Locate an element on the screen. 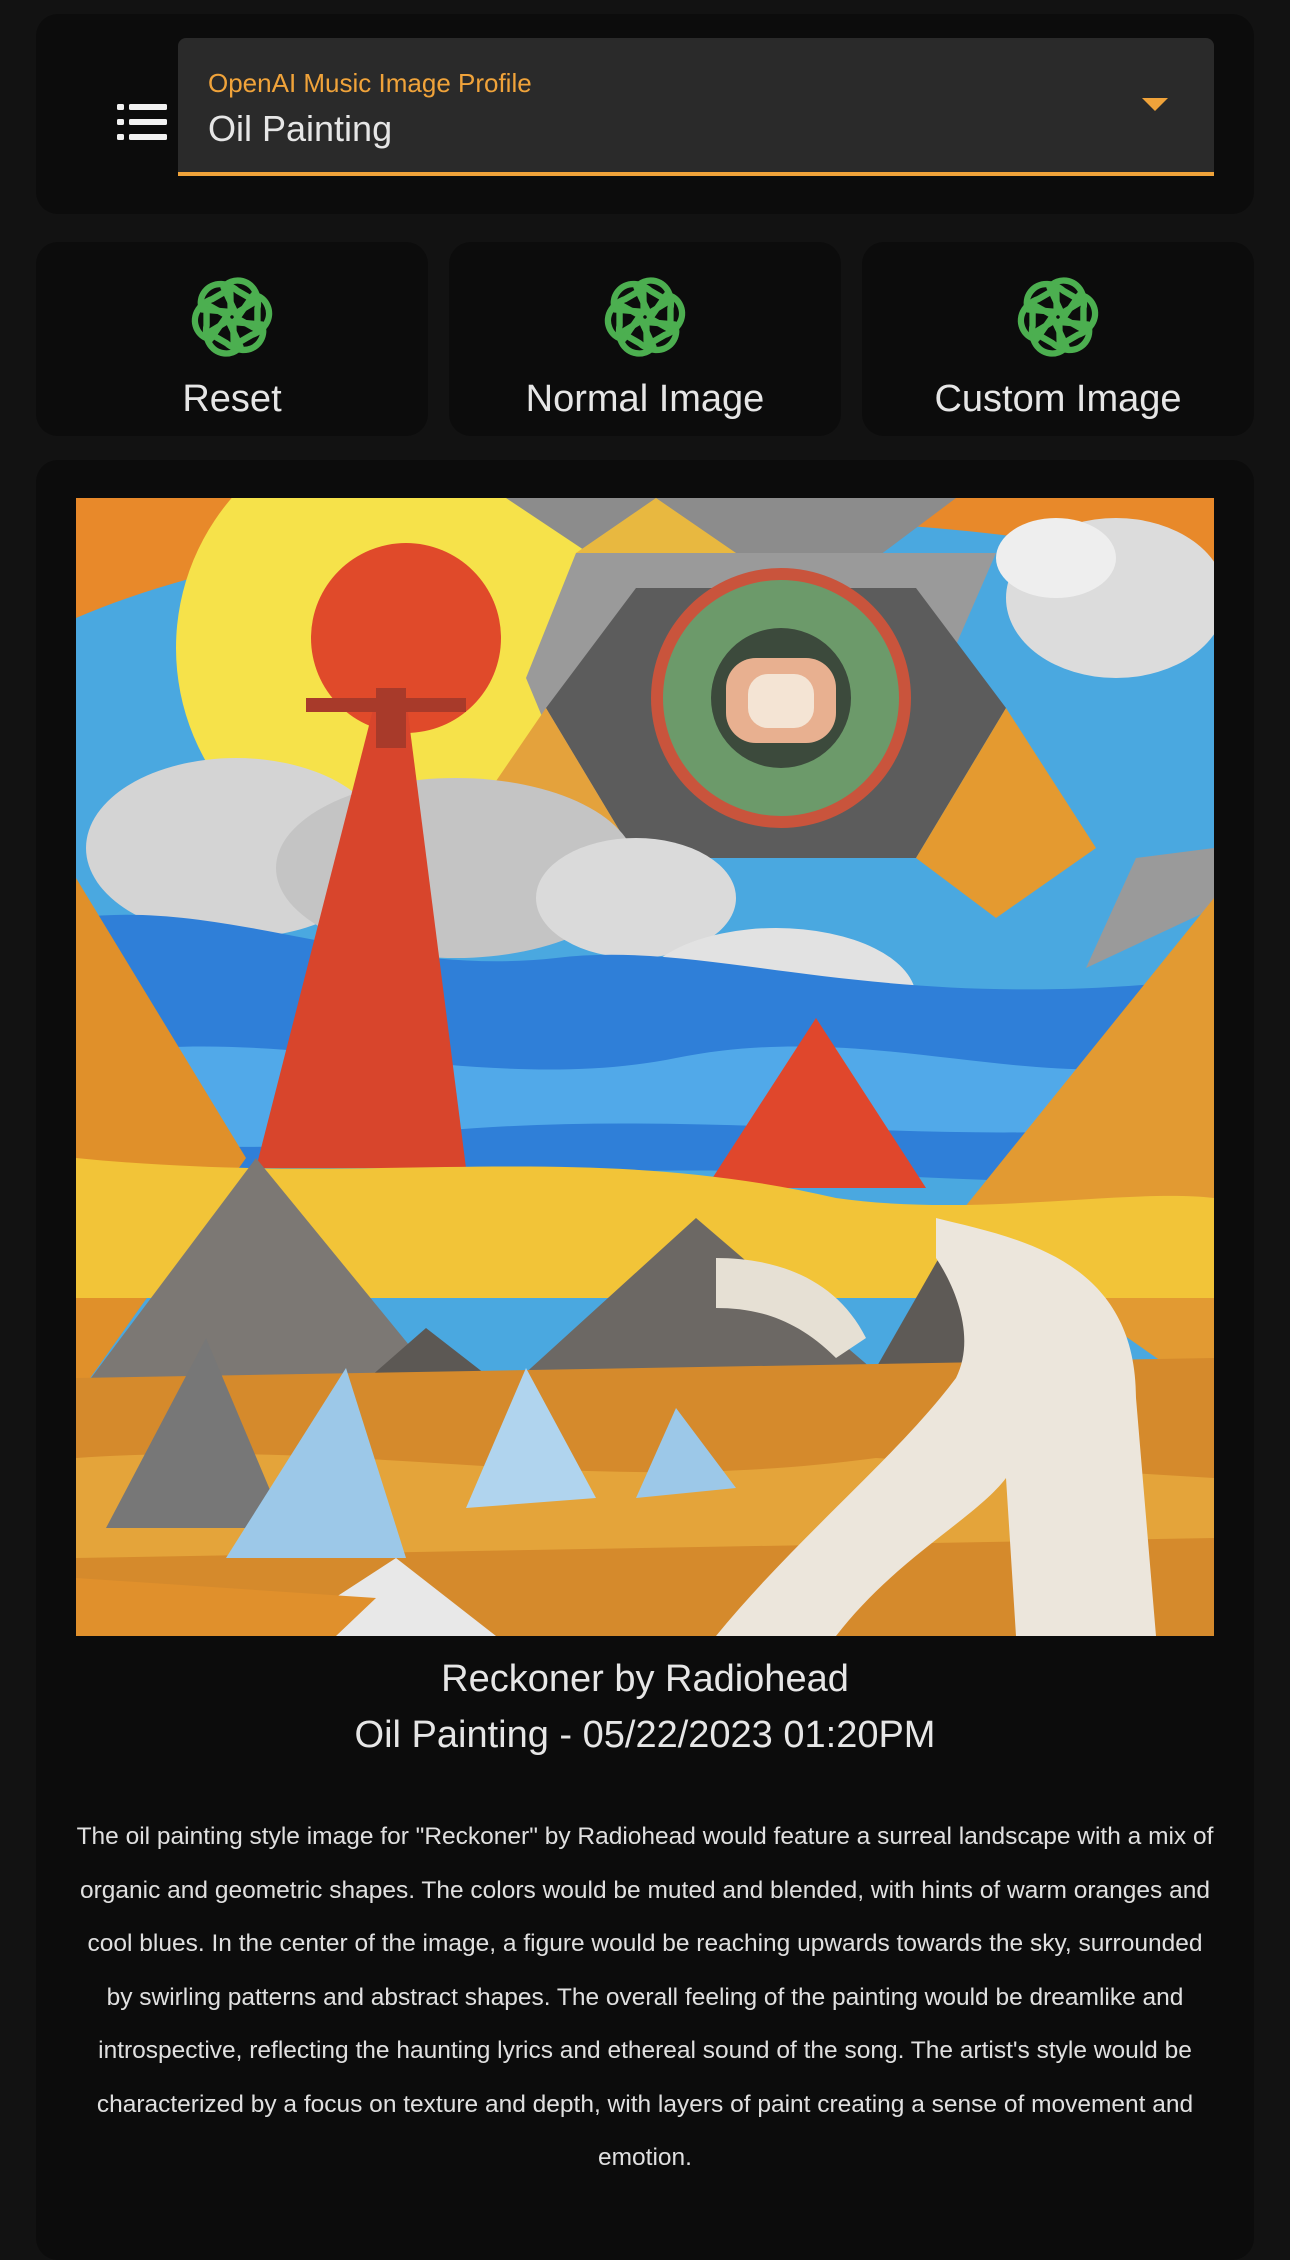 The image size is (1290, 2260). normal-image-button: Normal Image is located at coordinates (645, 339).